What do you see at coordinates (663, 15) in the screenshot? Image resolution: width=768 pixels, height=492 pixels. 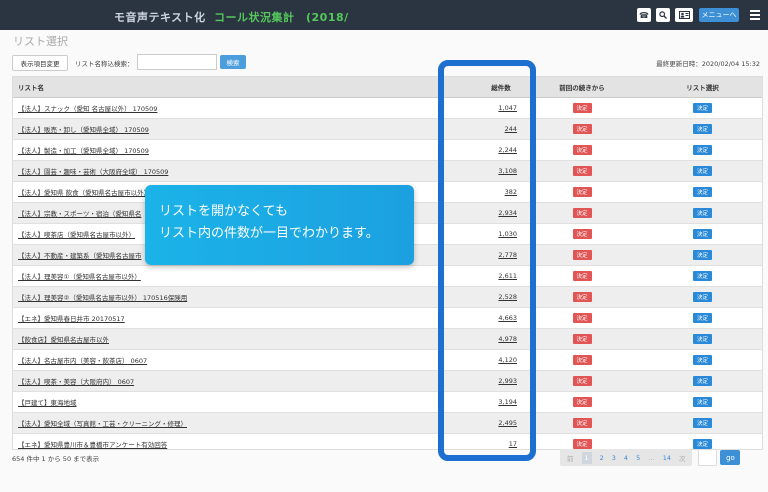 I see `search-button` at bounding box center [663, 15].